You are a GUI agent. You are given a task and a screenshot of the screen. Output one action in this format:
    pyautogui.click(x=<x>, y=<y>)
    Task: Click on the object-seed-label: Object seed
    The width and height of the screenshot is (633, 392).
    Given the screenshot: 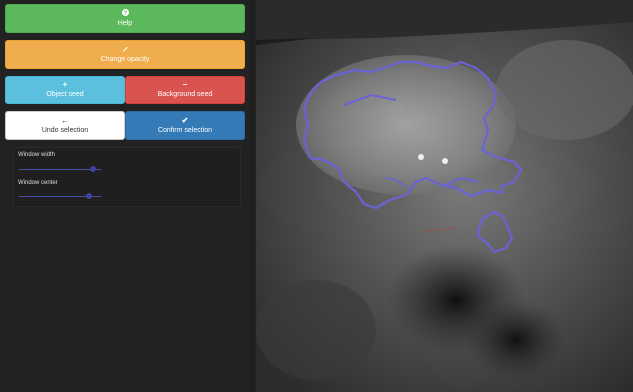 What is the action you would take?
    pyautogui.click(x=65, y=94)
    